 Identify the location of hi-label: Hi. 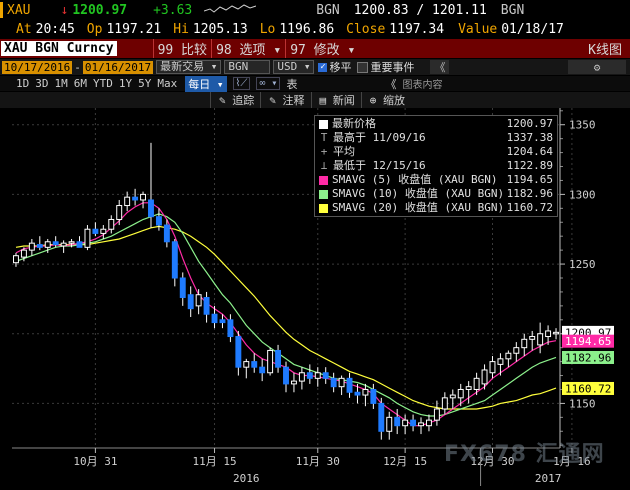
(181, 29).